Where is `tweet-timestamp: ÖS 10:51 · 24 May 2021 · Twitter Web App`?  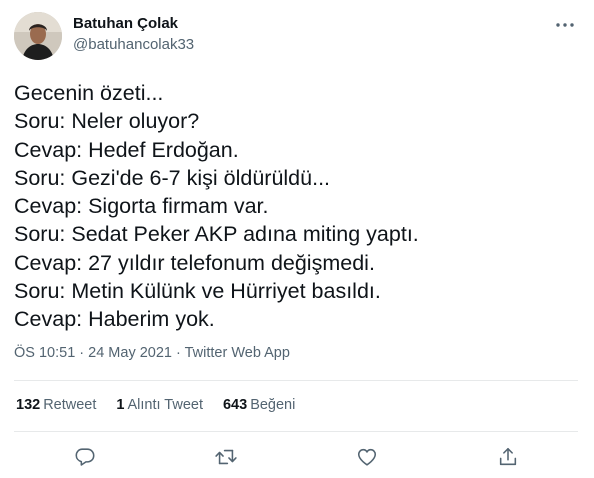
tweet-timestamp: ÖS 10:51 · 24 May 2021 · Twitter Web App is located at coordinates (152, 353).